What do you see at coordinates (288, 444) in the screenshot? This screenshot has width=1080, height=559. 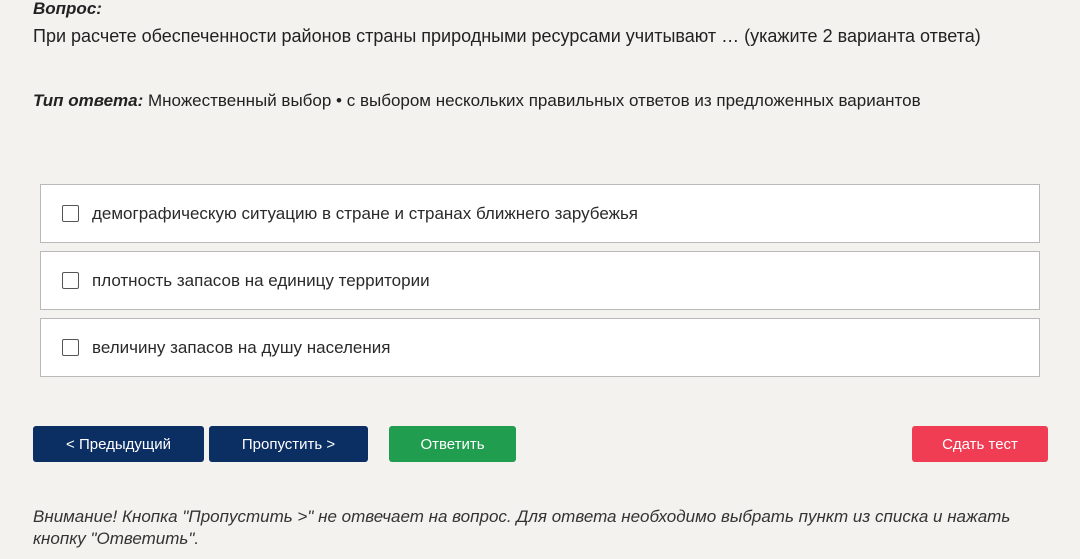 I see `skip-button: Пропустить >` at bounding box center [288, 444].